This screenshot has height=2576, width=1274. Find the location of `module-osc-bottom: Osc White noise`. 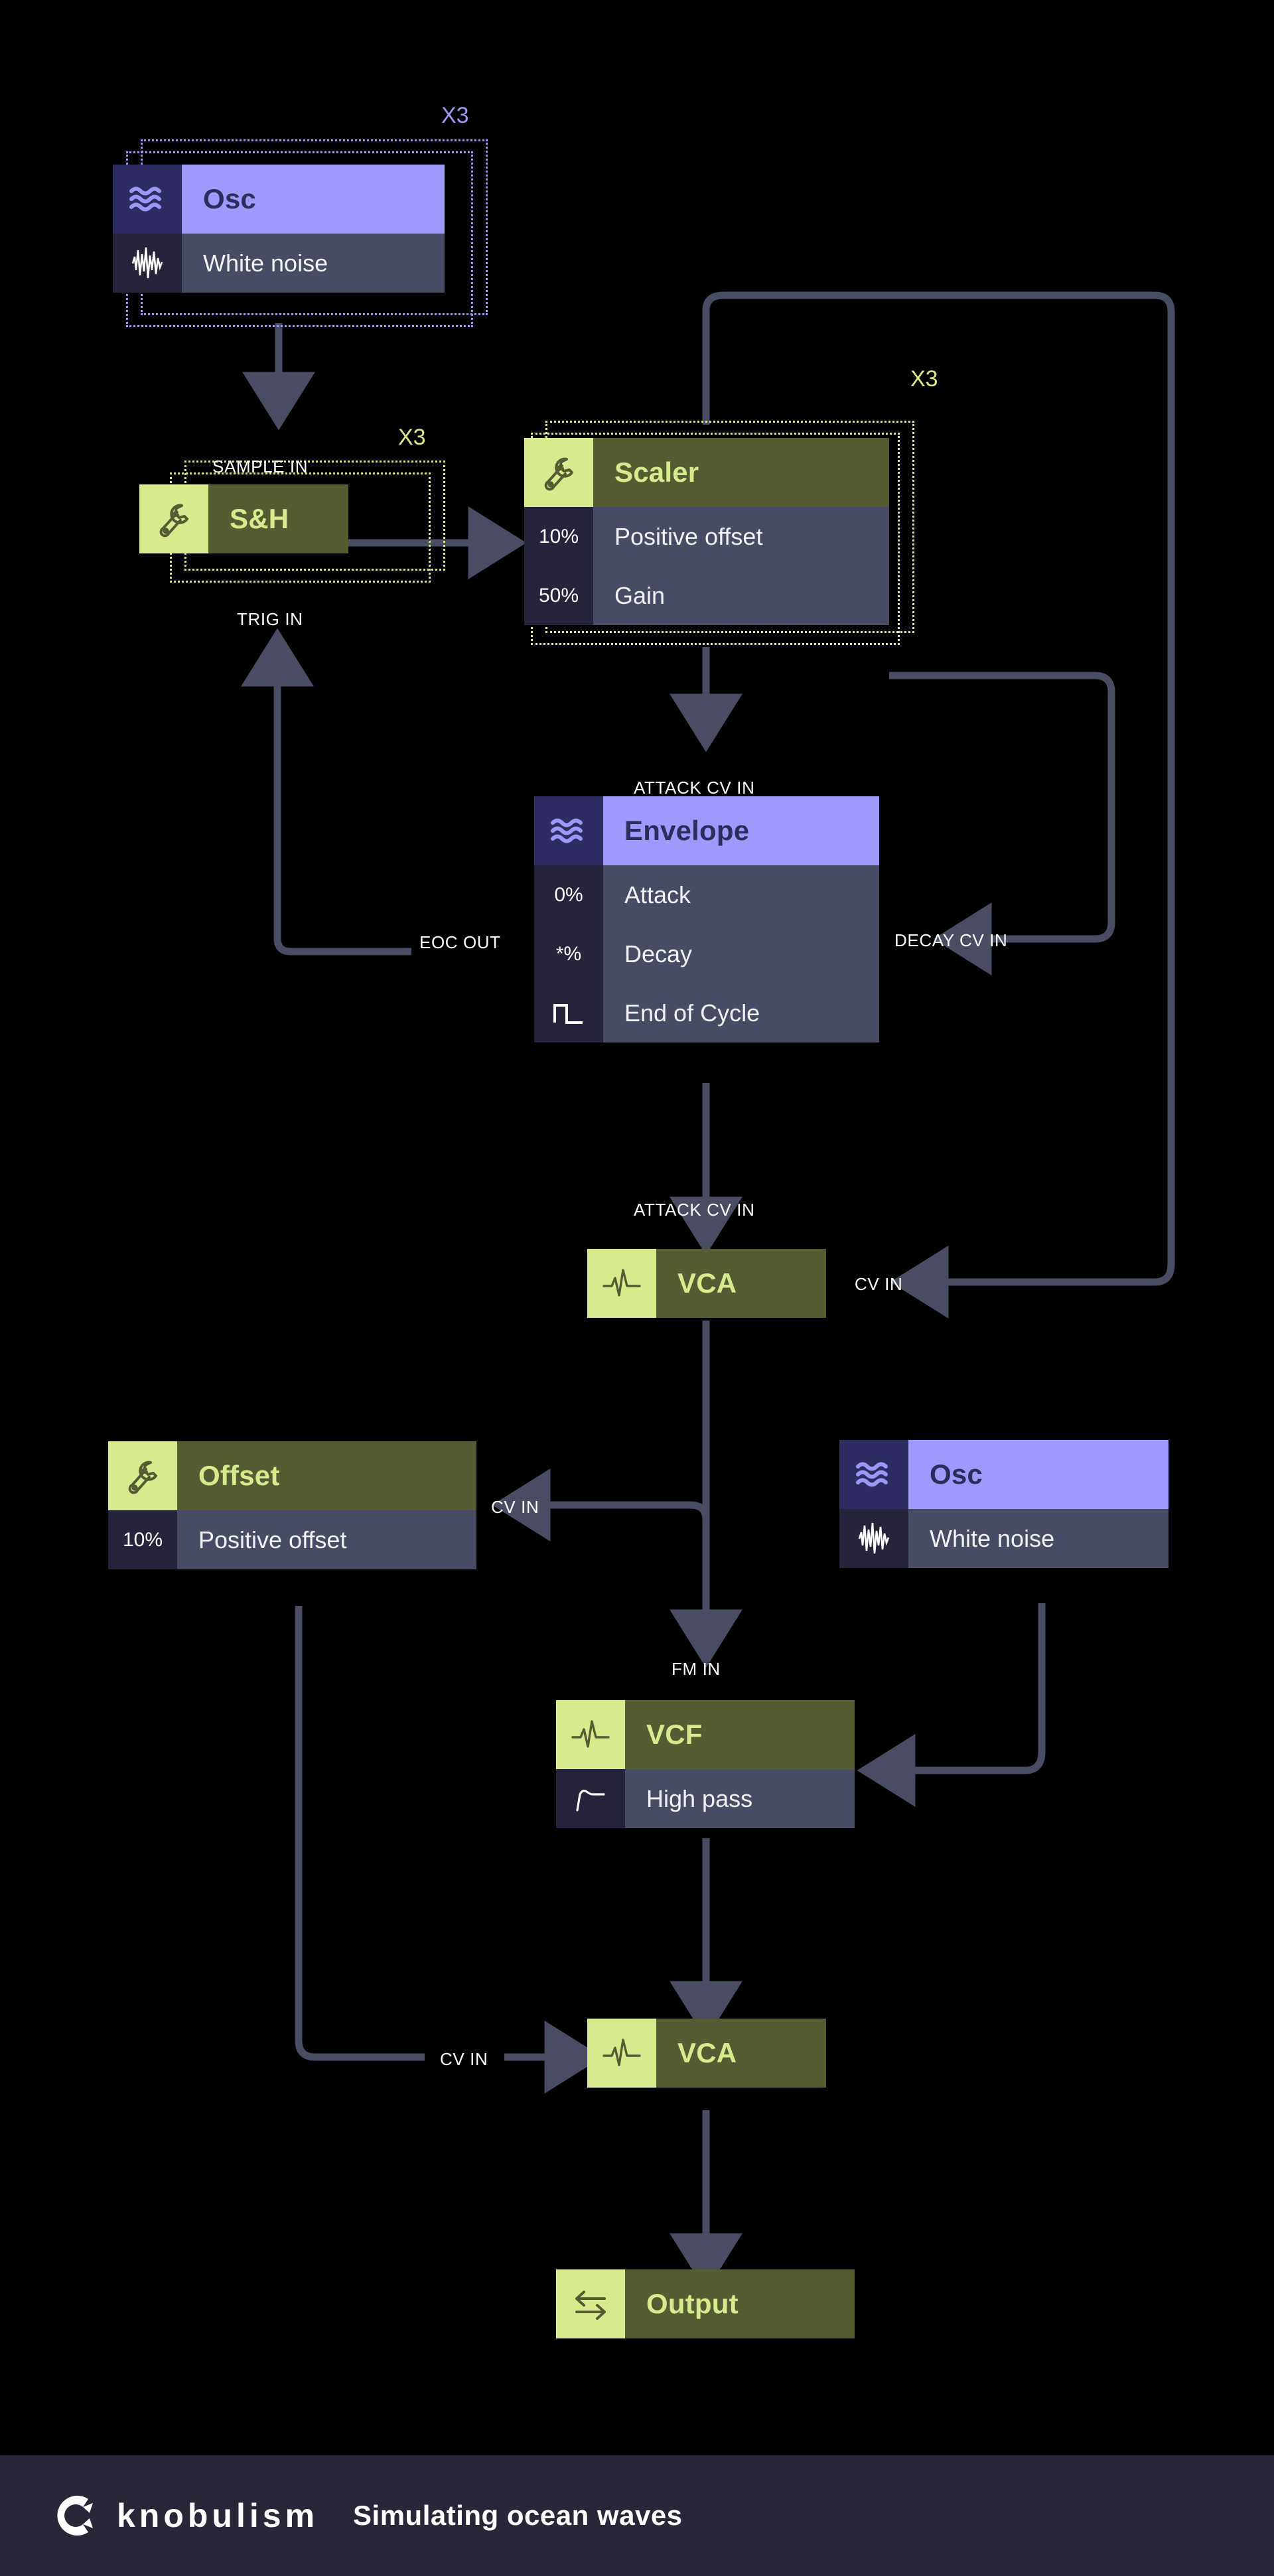

module-osc-bottom: Osc White noise is located at coordinates (1004, 1504).